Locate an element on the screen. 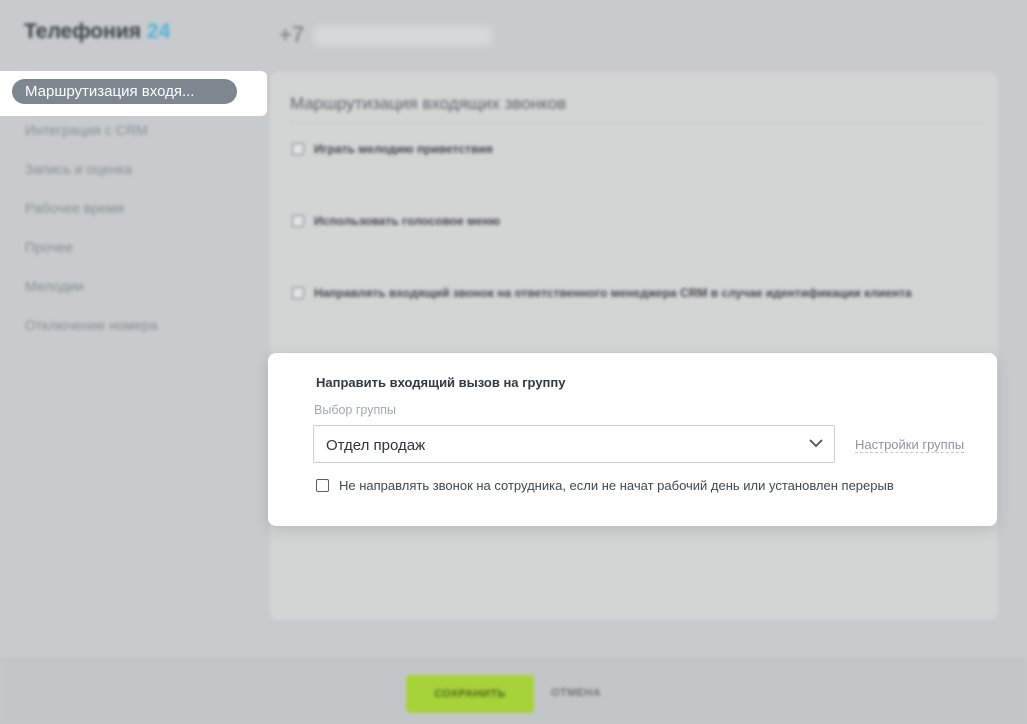  cancel-button: ОТМЕНА is located at coordinates (576, 693).